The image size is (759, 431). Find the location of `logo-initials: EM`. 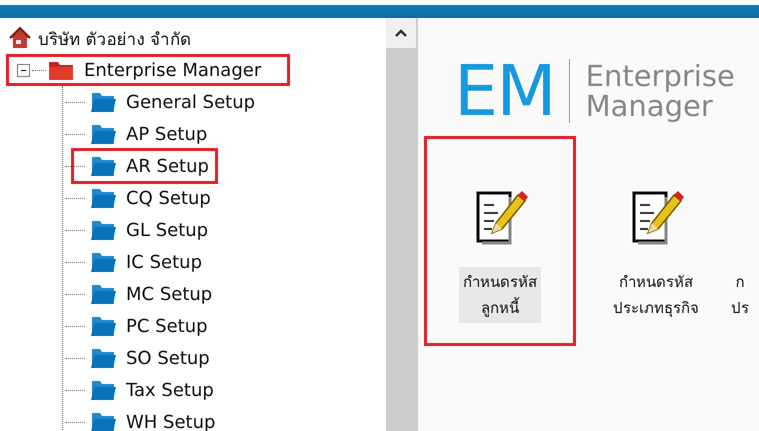

logo-initials: EM is located at coordinates (504, 91).